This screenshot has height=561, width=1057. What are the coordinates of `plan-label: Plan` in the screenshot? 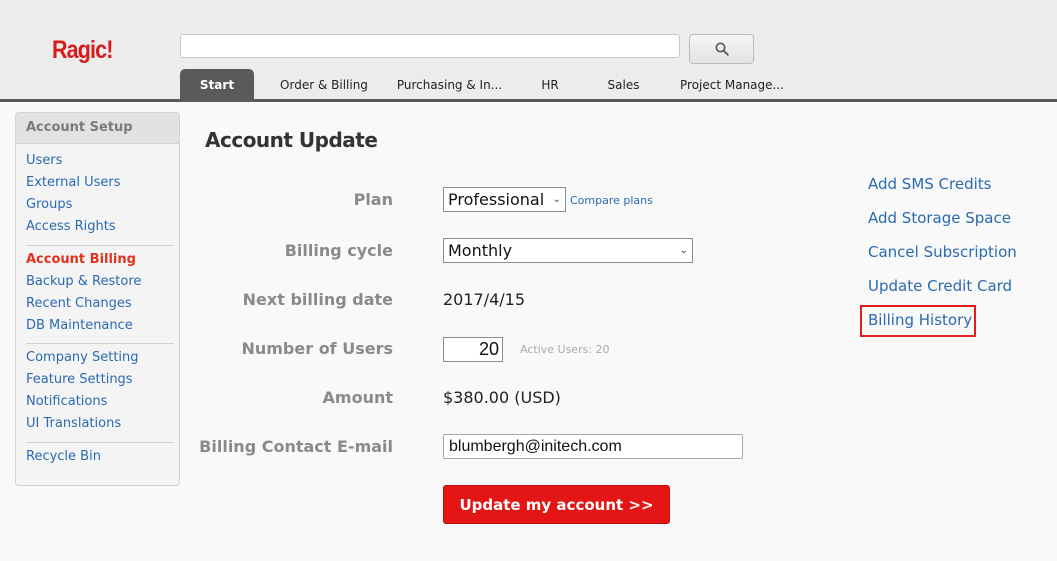 It's located at (373, 199).